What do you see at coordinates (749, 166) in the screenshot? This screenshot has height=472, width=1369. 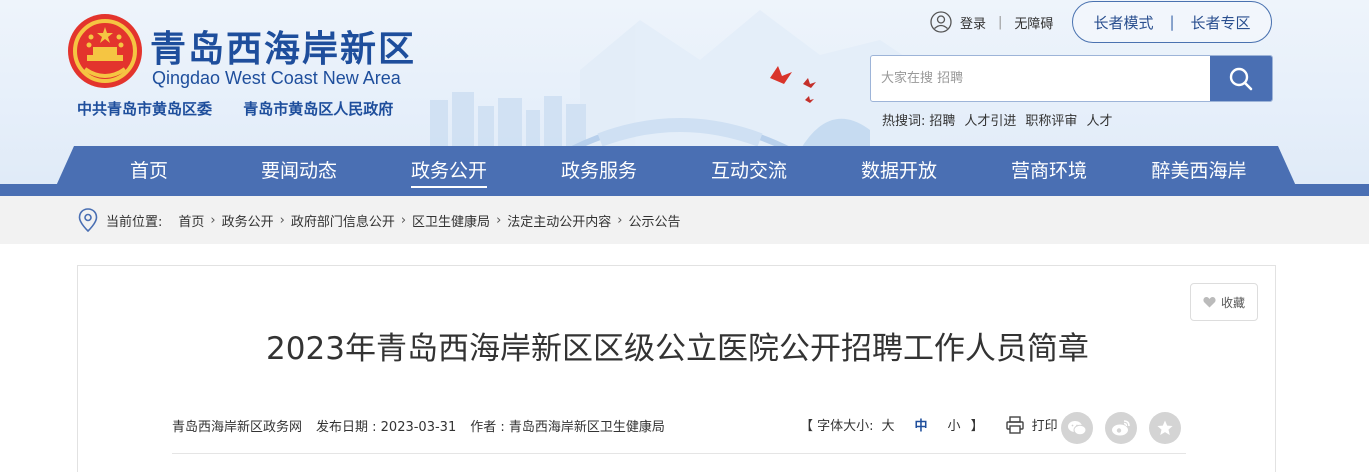 I see `nav-item-interaction: 互动交流` at bounding box center [749, 166].